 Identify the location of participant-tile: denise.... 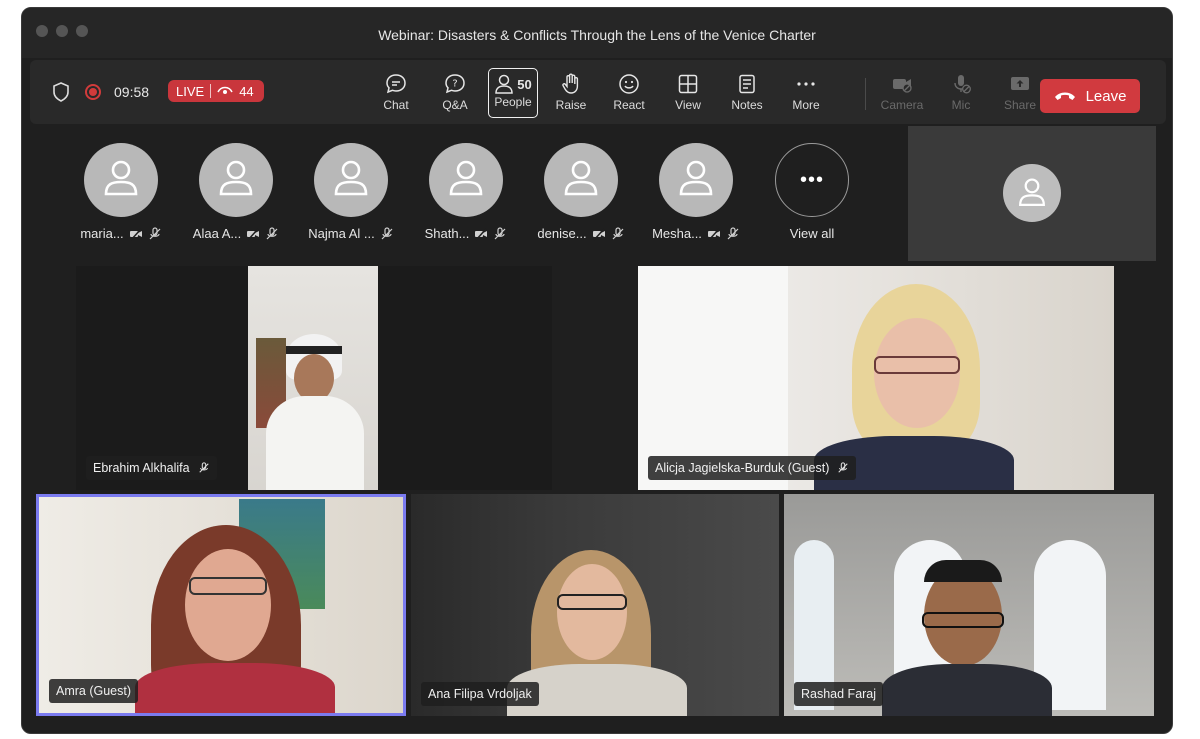
(581, 185).